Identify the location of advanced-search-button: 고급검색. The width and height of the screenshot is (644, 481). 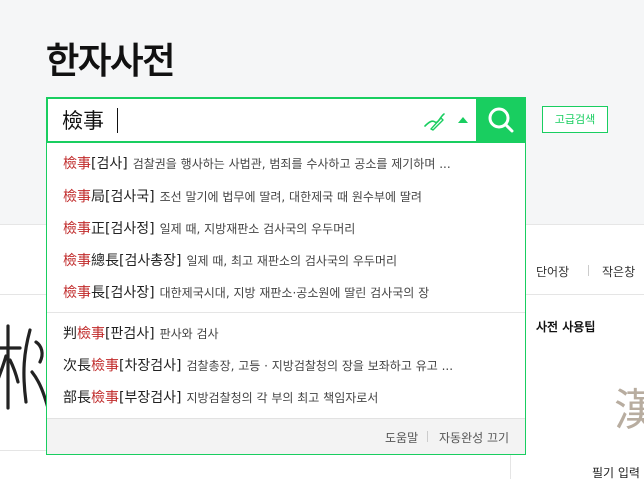
(575, 119).